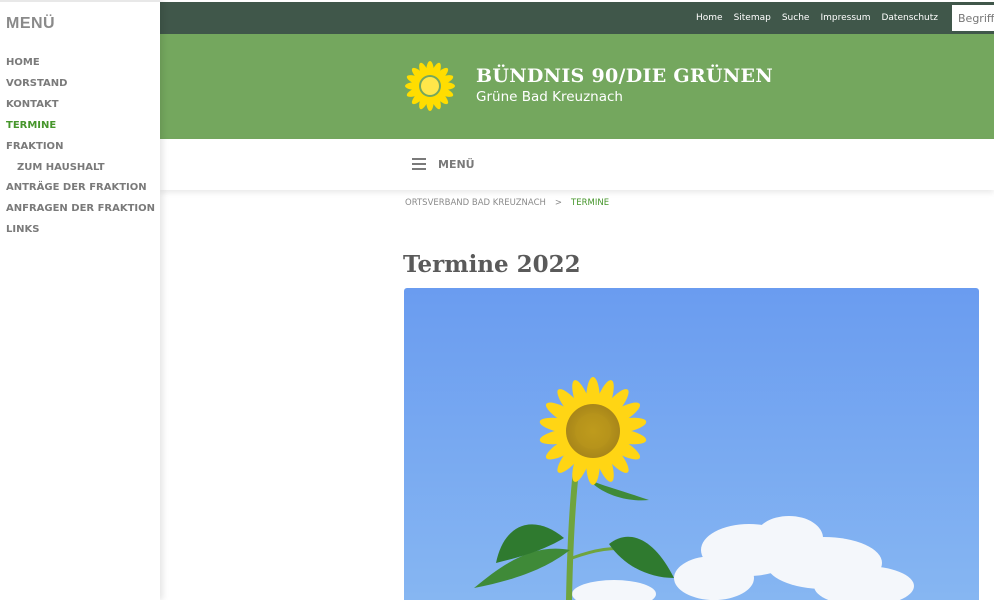  Describe the element at coordinates (796, 18) in the screenshot. I see `top-link-suche: Suche` at that location.